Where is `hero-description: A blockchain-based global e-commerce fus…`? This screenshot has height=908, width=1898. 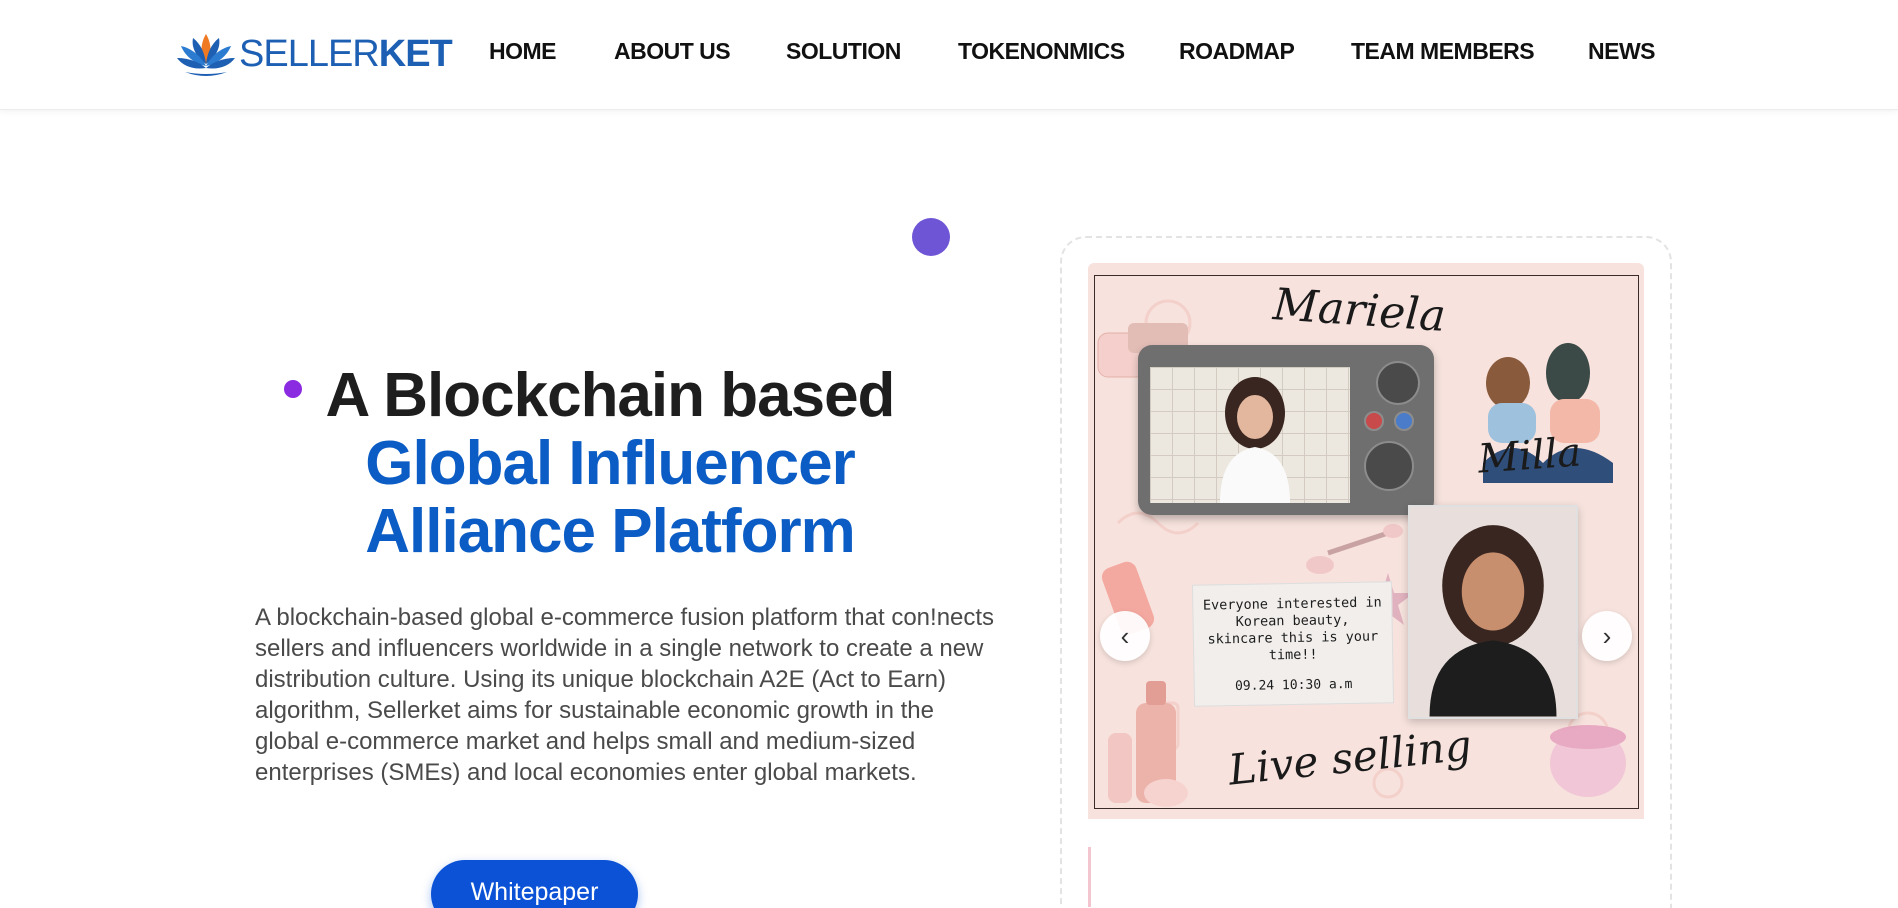 hero-description: A blockchain-based global e-commerce fus… is located at coordinates (625, 695).